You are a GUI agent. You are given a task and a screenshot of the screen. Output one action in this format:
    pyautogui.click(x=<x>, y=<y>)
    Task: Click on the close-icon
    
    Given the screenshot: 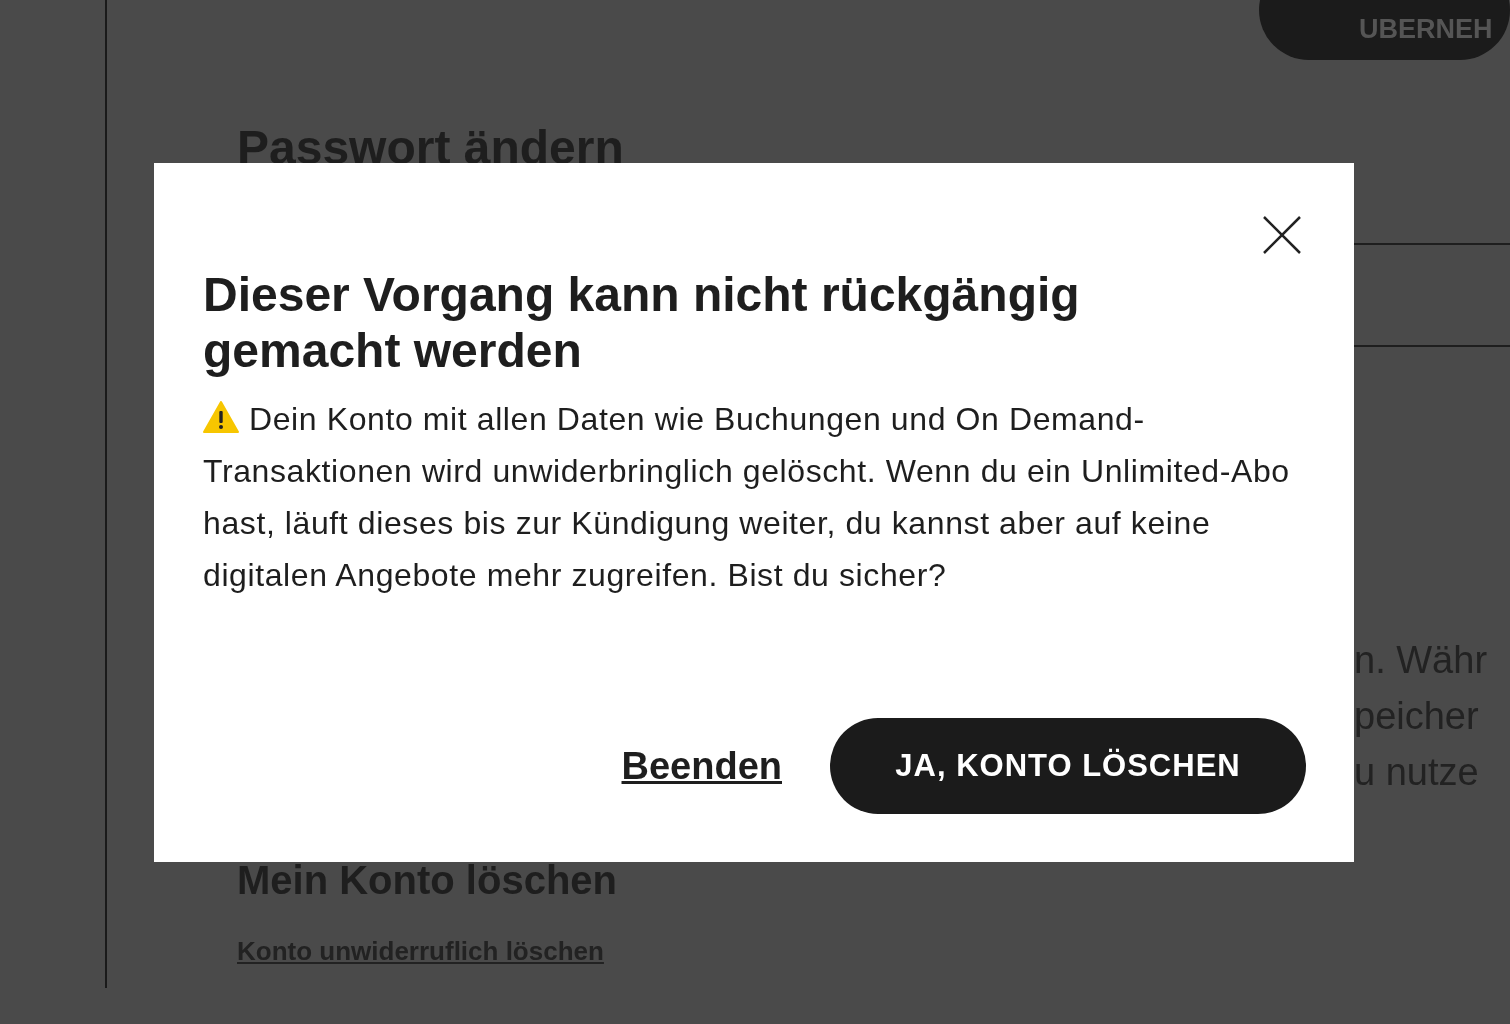 What is the action you would take?
    pyautogui.click(x=1282, y=235)
    